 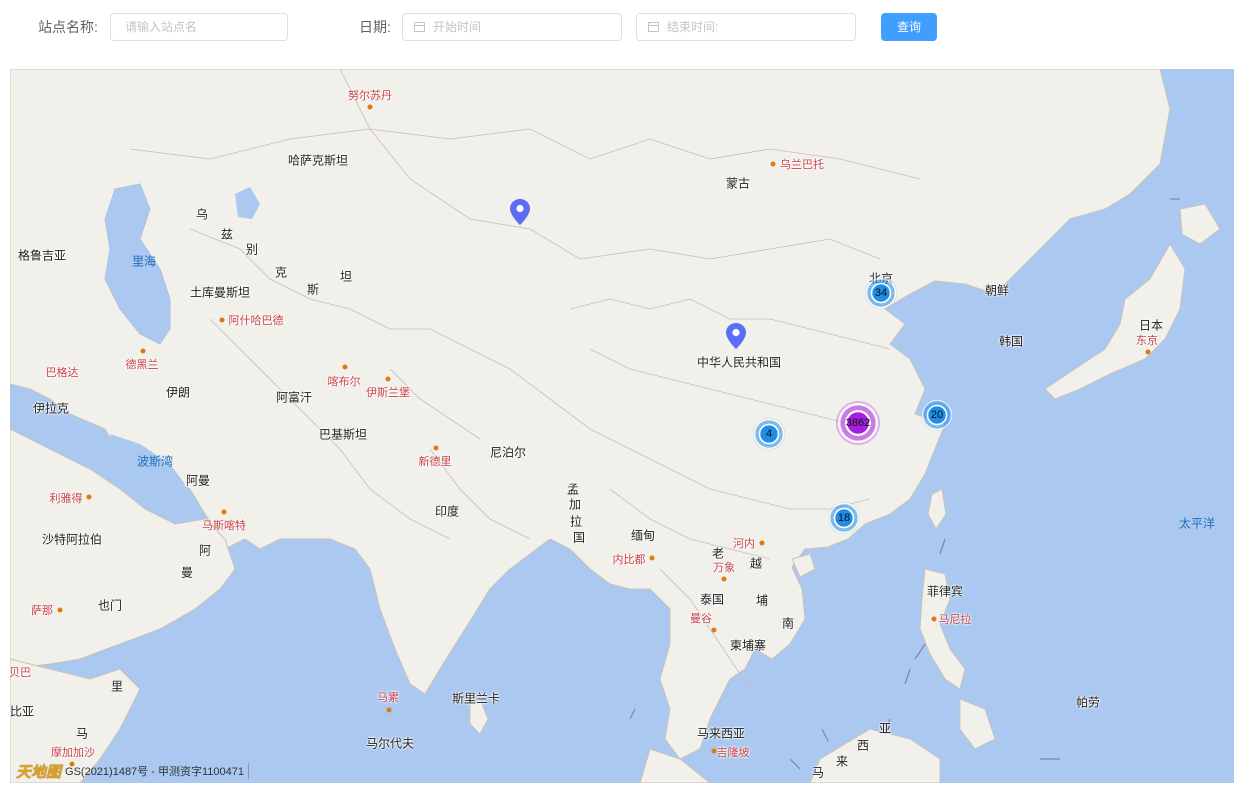 I want to click on map-label: 沙特阿拉伯, so click(x=72, y=539).